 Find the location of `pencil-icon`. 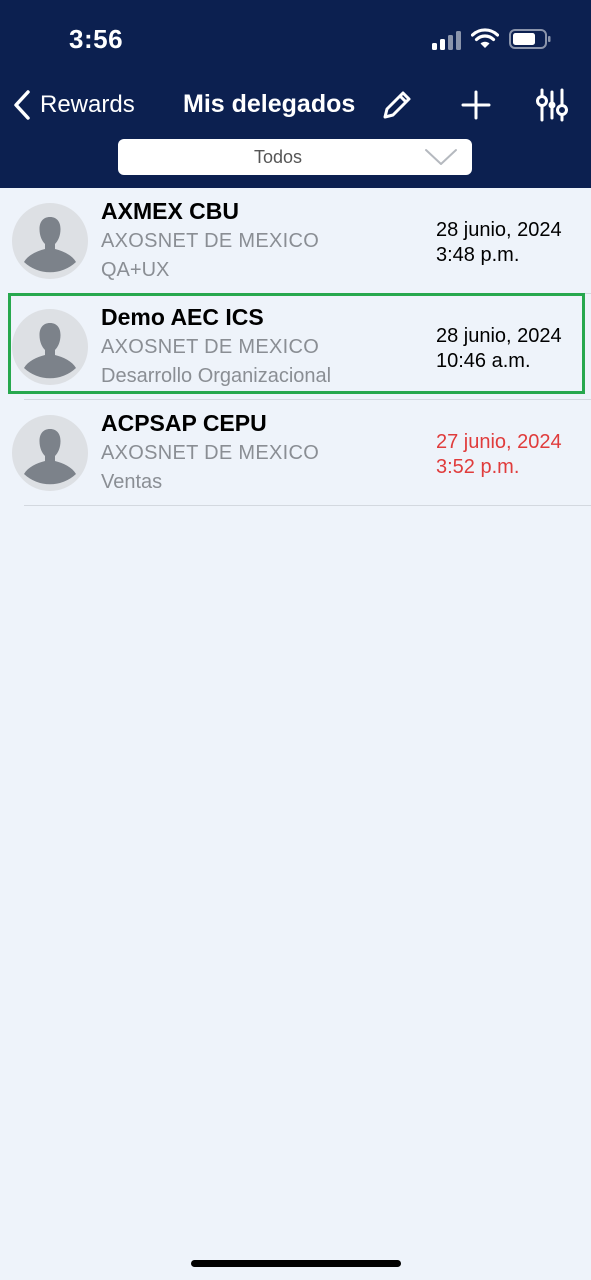

pencil-icon is located at coordinates (397, 105).